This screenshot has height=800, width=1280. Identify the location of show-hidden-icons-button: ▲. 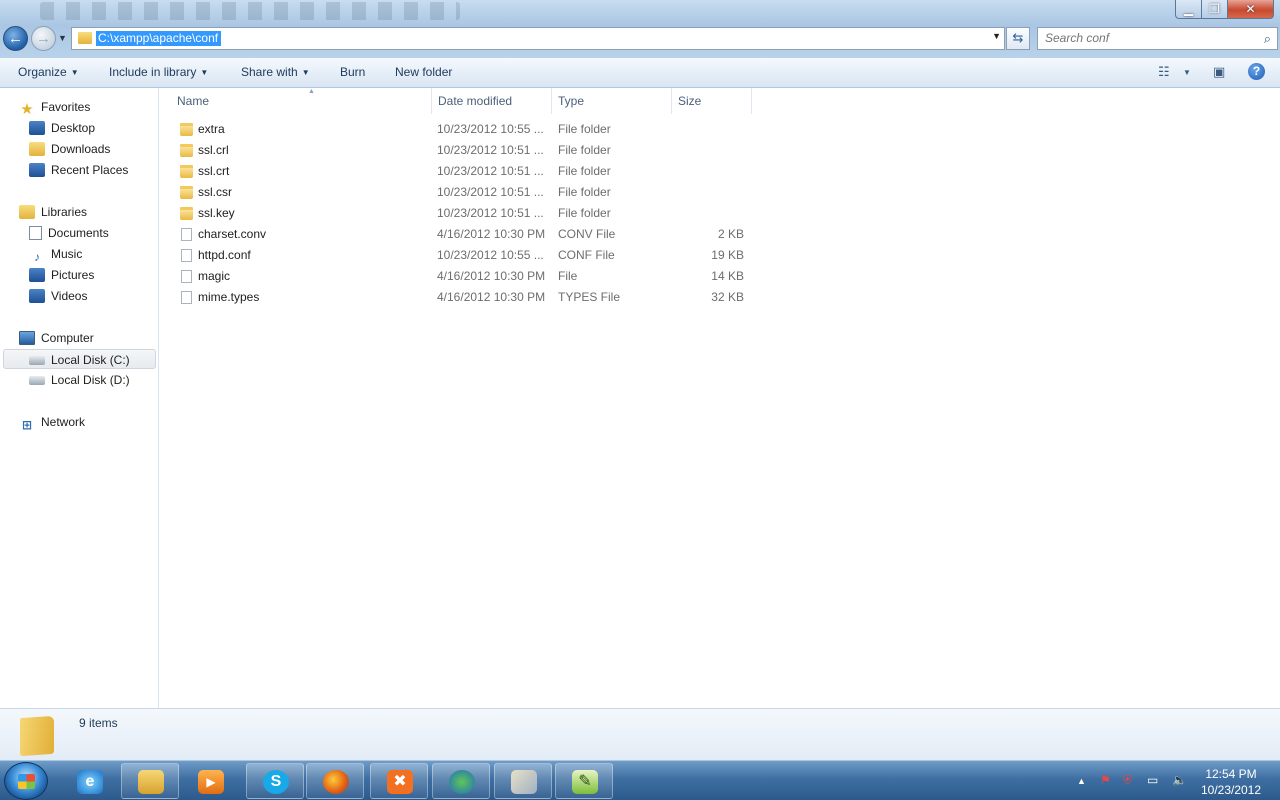
(1081, 781).